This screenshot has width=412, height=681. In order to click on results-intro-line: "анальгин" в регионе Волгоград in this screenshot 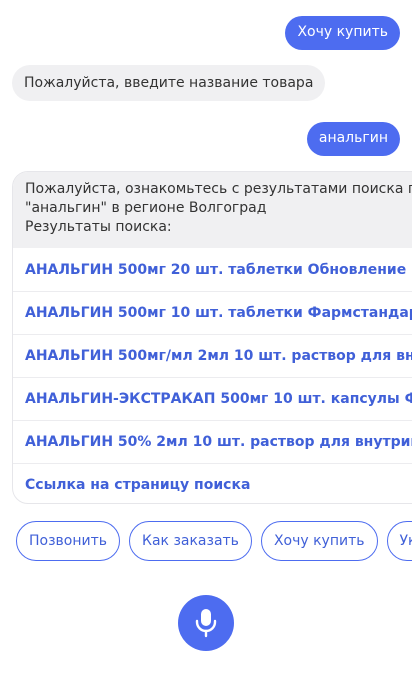, I will do `click(146, 208)`.